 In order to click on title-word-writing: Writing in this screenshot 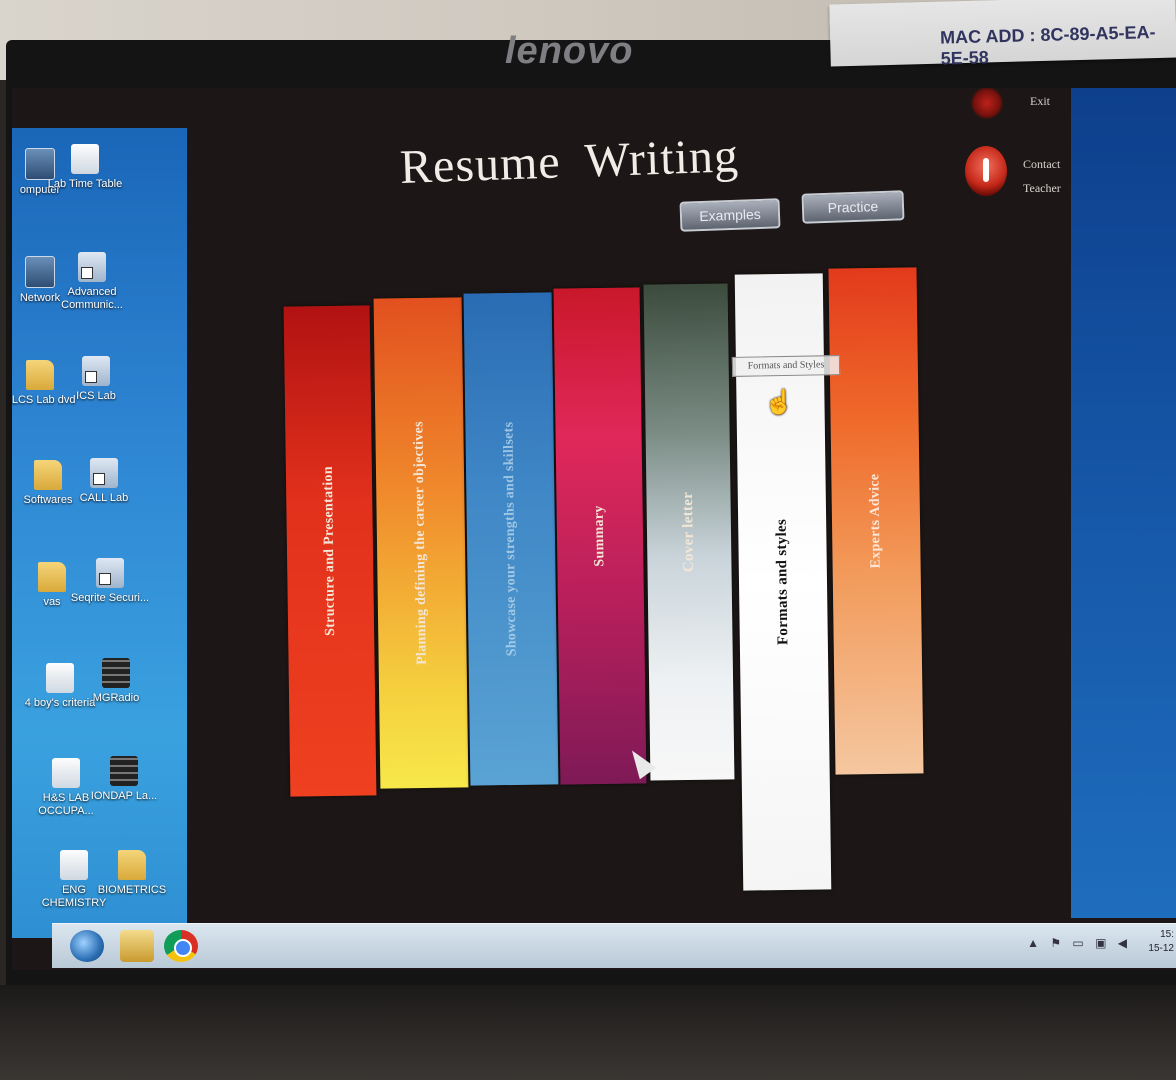, I will do `click(661, 158)`.